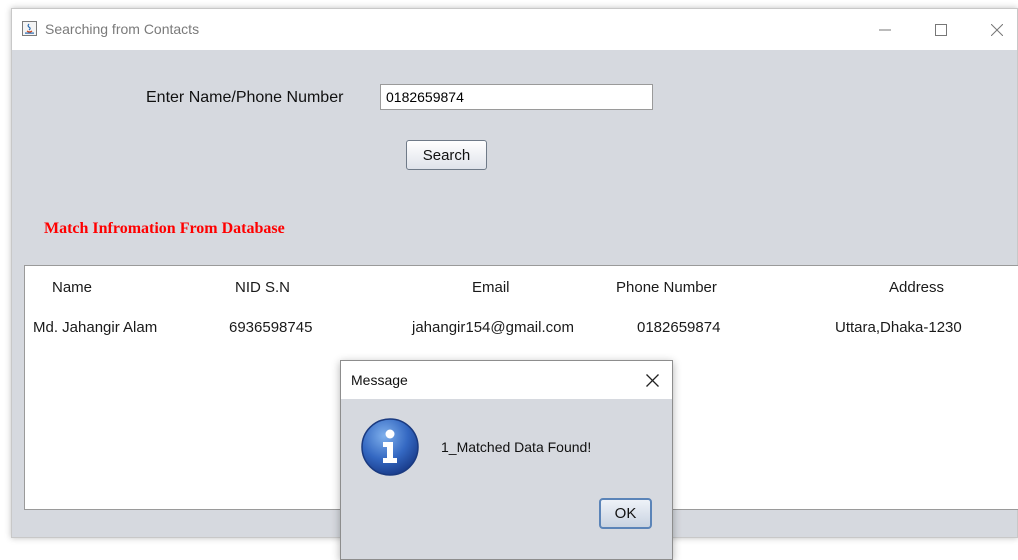 This screenshot has width=1018, height=560. I want to click on message-dialog: Message 1_Matched Data Found! OK, so click(506, 460).